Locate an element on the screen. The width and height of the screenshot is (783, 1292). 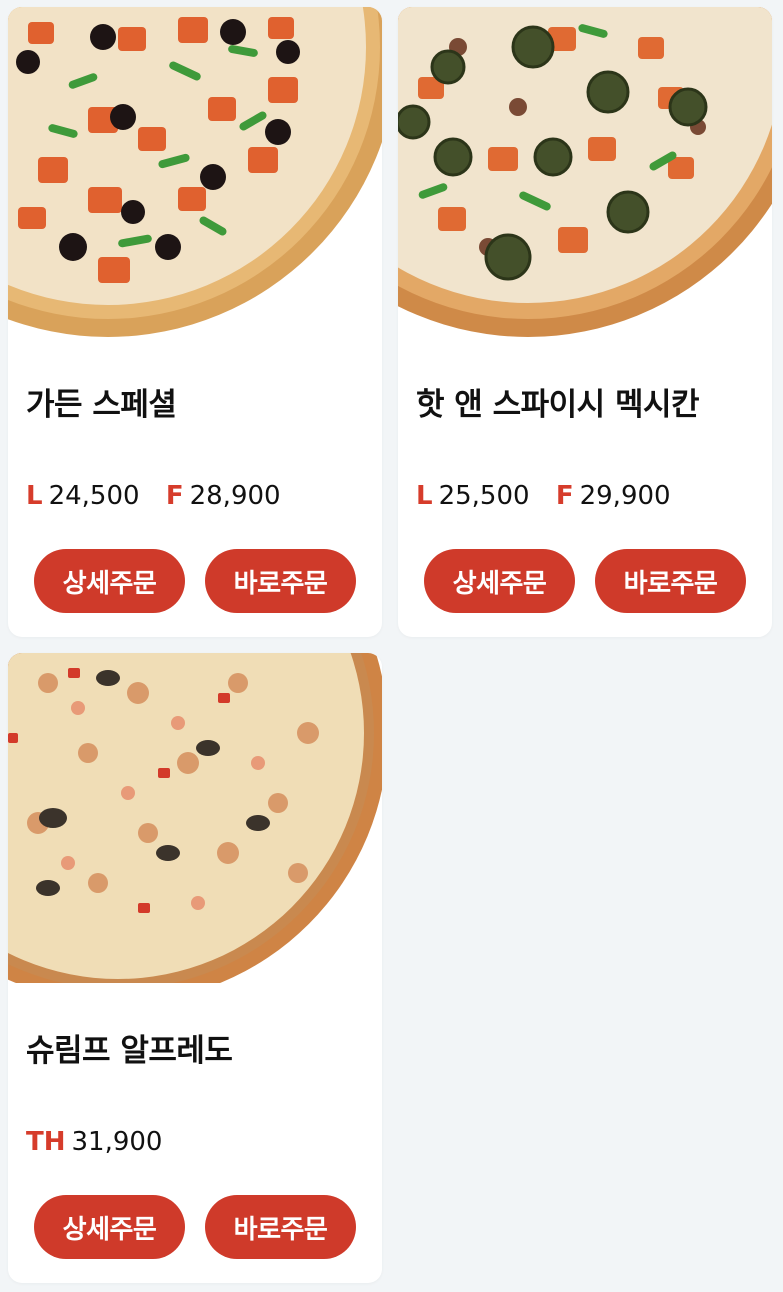
pizza-image-shrimp-alfredo is located at coordinates (195, 818).